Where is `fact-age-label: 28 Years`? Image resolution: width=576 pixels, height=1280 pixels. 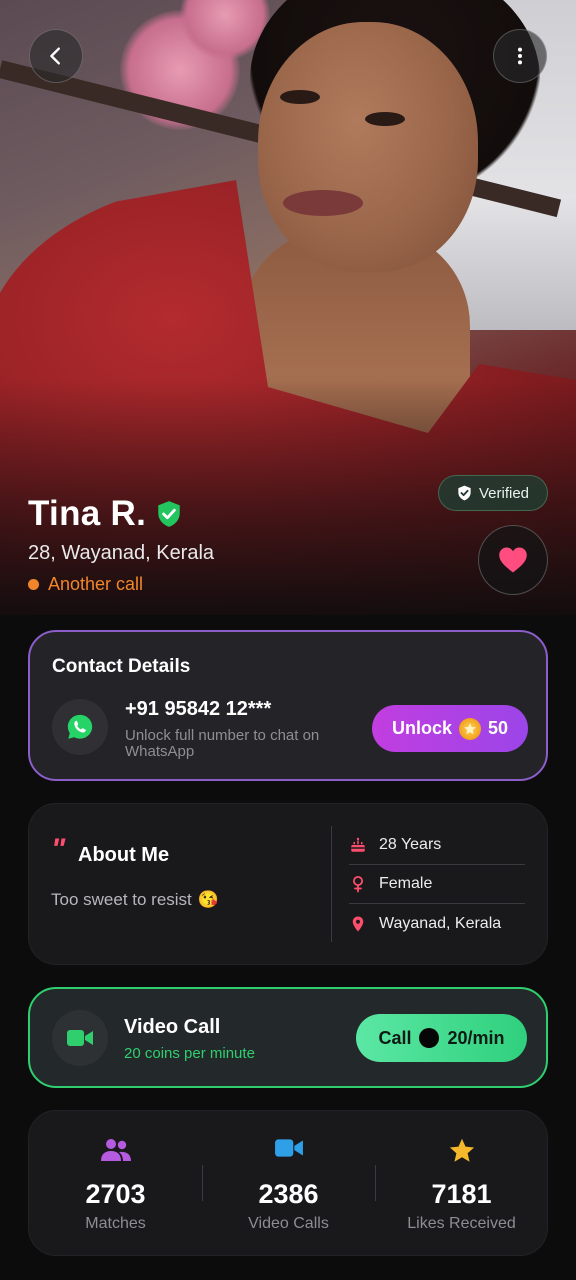 fact-age-label: 28 Years is located at coordinates (410, 844).